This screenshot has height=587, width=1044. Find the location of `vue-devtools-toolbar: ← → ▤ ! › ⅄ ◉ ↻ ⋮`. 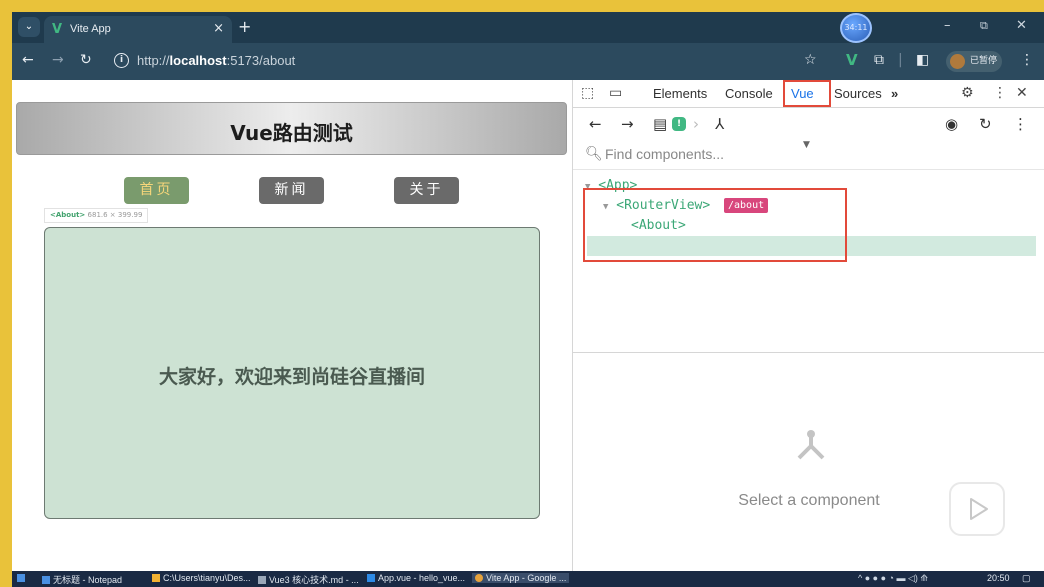

vue-devtools-toolbar: ← → ▤ ! › ⅄ ◉ ↻ ⋮ is located at coordinates (808, 124).